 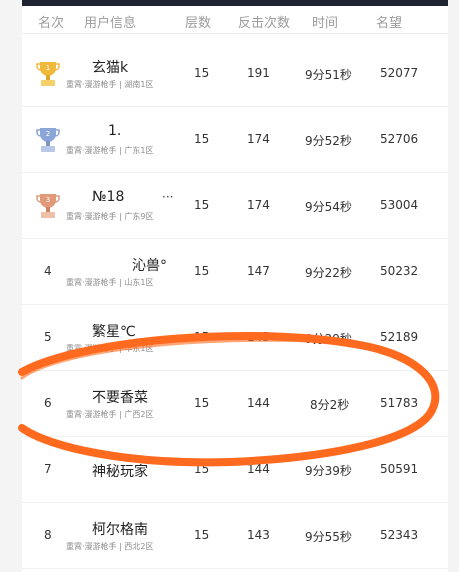 What do you see at coordinates (389, 23) in the screenshot?
I see `header-fame: 名望` at bounding box center [389, 23].